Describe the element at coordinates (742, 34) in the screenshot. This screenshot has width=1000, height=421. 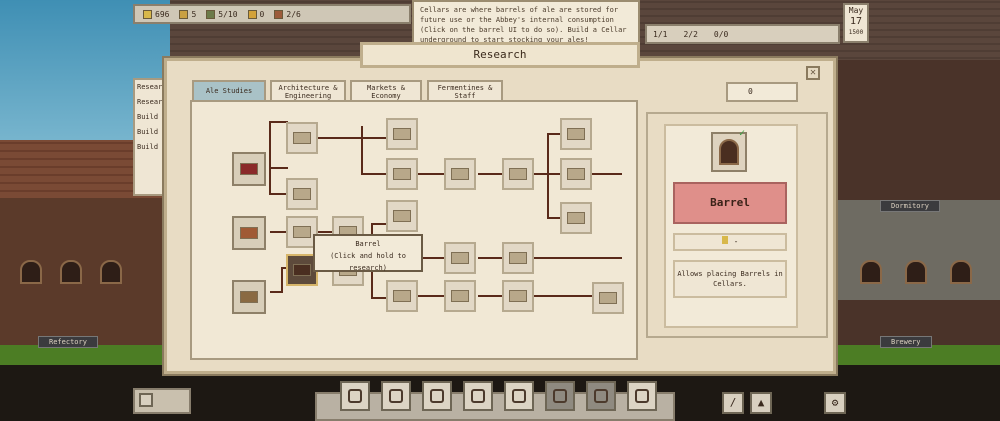
I see `stats-bar: 1/1 2/2 0/0` at that location.